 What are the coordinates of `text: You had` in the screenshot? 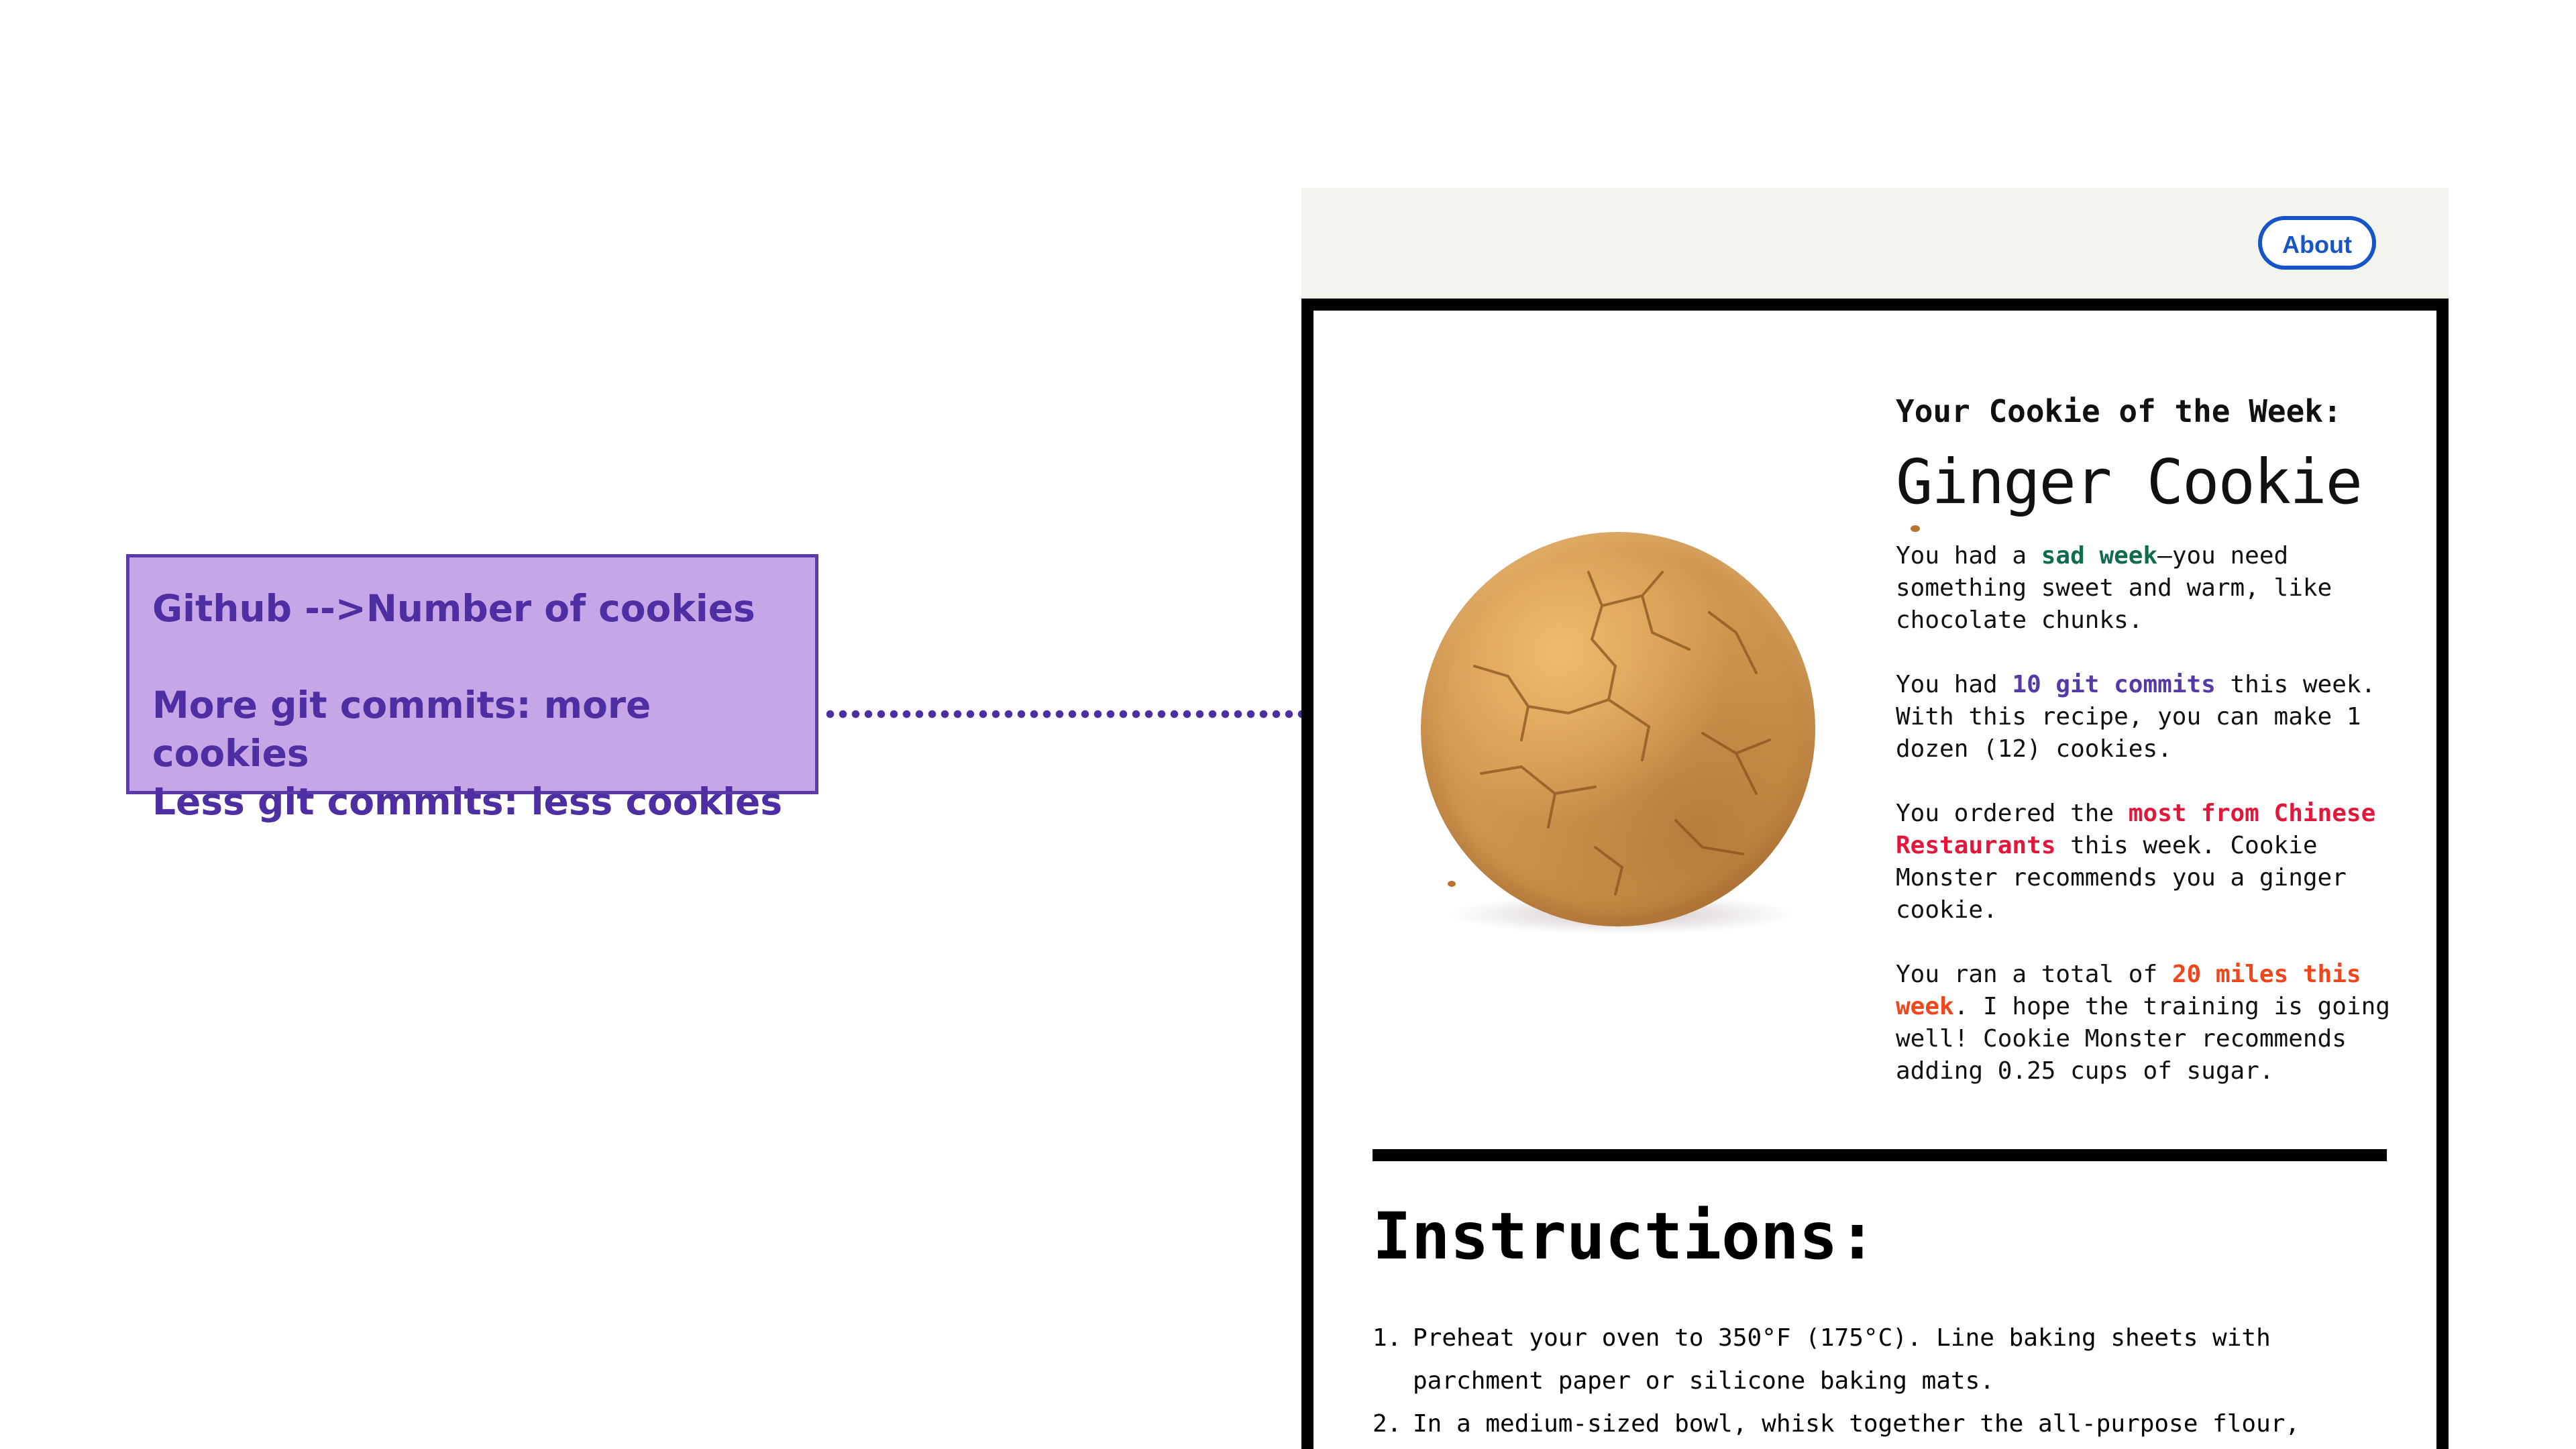 It's located at (1954, 684).